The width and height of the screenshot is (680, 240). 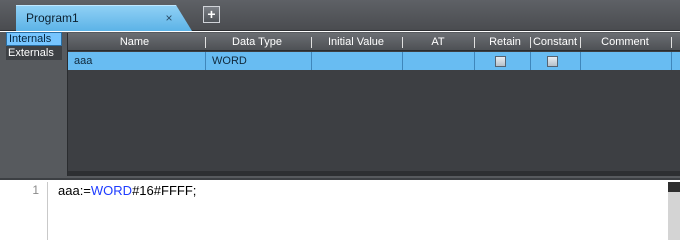 What do you see at coordinates (134, 42) in the screenshot?
I see `column-header-name: Name` at bounding box center [134, 42].